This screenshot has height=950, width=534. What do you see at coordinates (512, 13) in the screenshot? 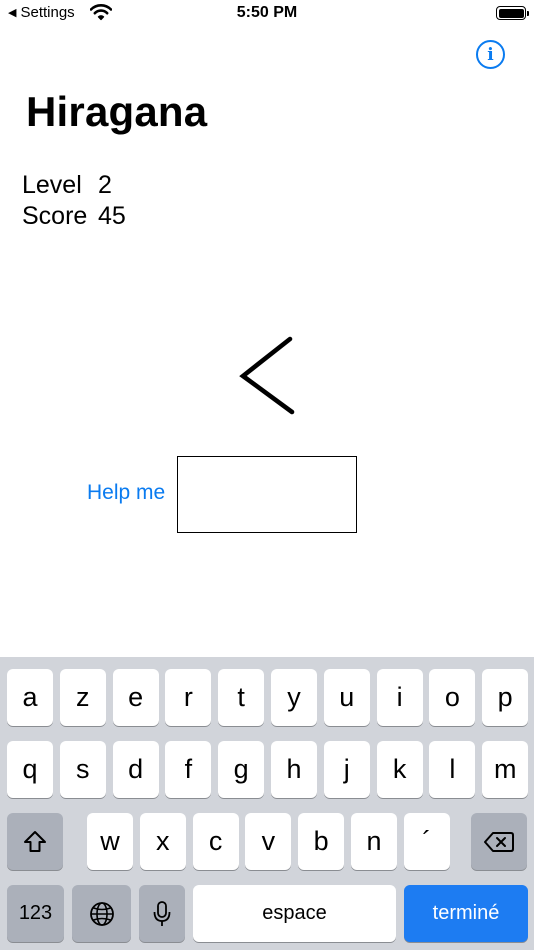
I see `battery-icon` at bounding box center [512, 13].